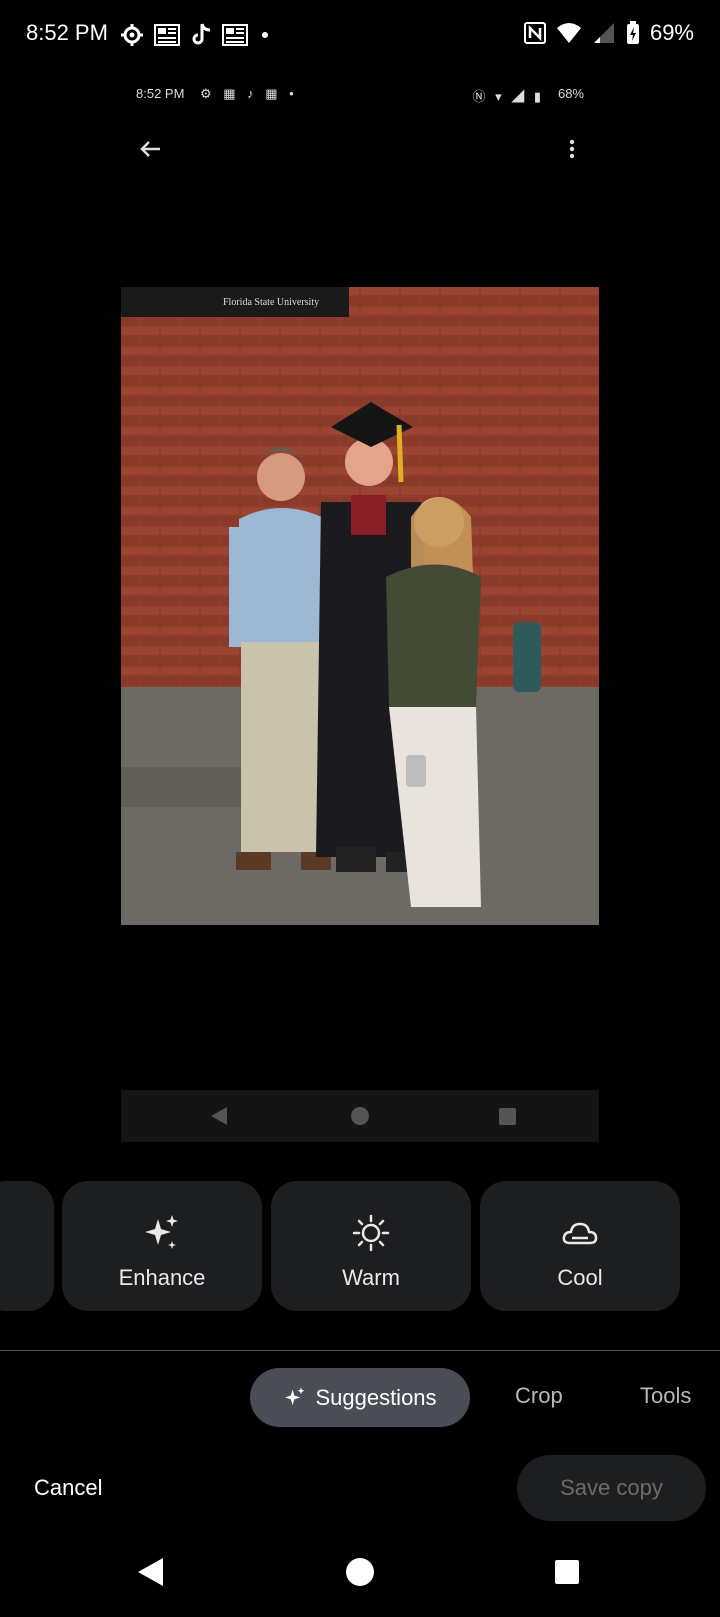 The image size is (720, 1617). Describe the element at coordinates (580, 1235) in the screenshot. I see `cloud-icon` at that location.